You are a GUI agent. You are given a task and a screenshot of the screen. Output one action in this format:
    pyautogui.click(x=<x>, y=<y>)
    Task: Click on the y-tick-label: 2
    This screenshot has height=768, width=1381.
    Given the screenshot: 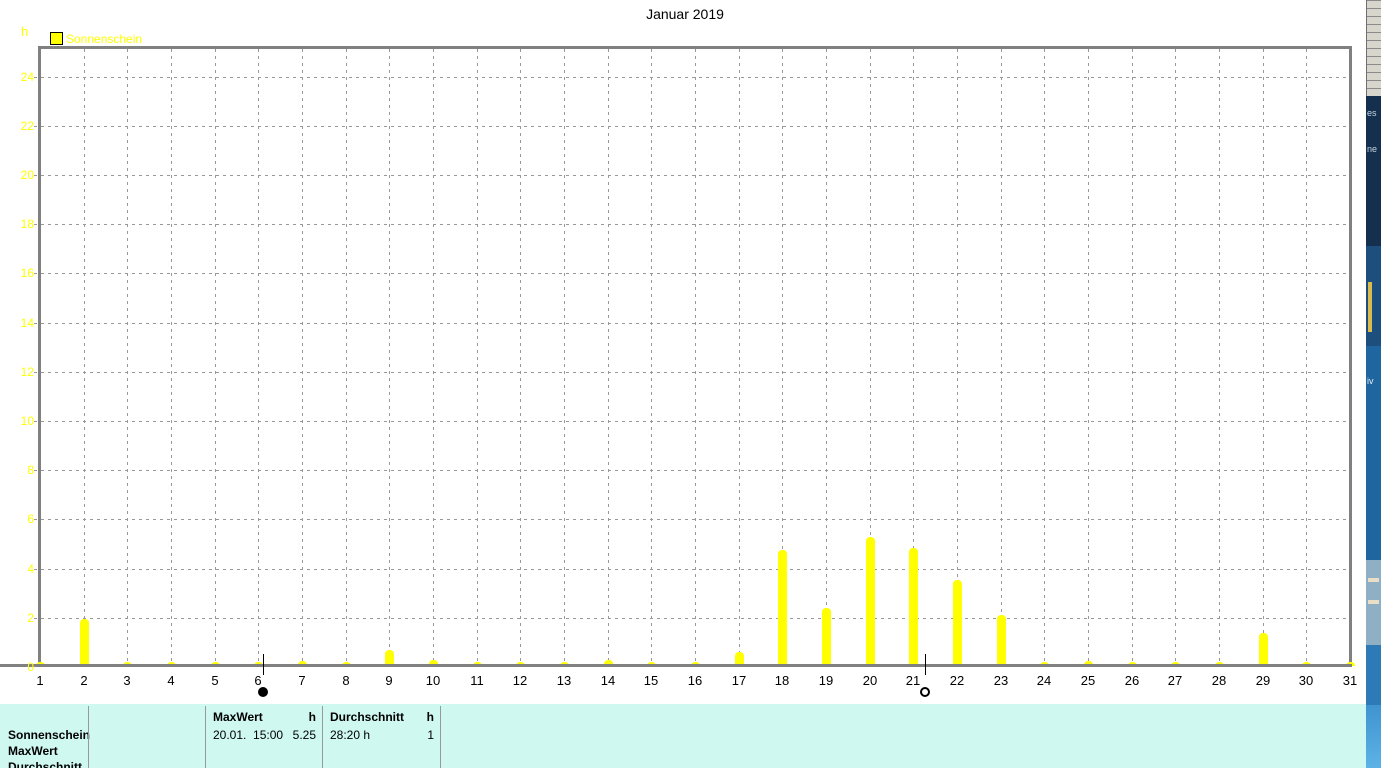 What is the action you would take?
    pyautogui.click(x=30, y=618)
    